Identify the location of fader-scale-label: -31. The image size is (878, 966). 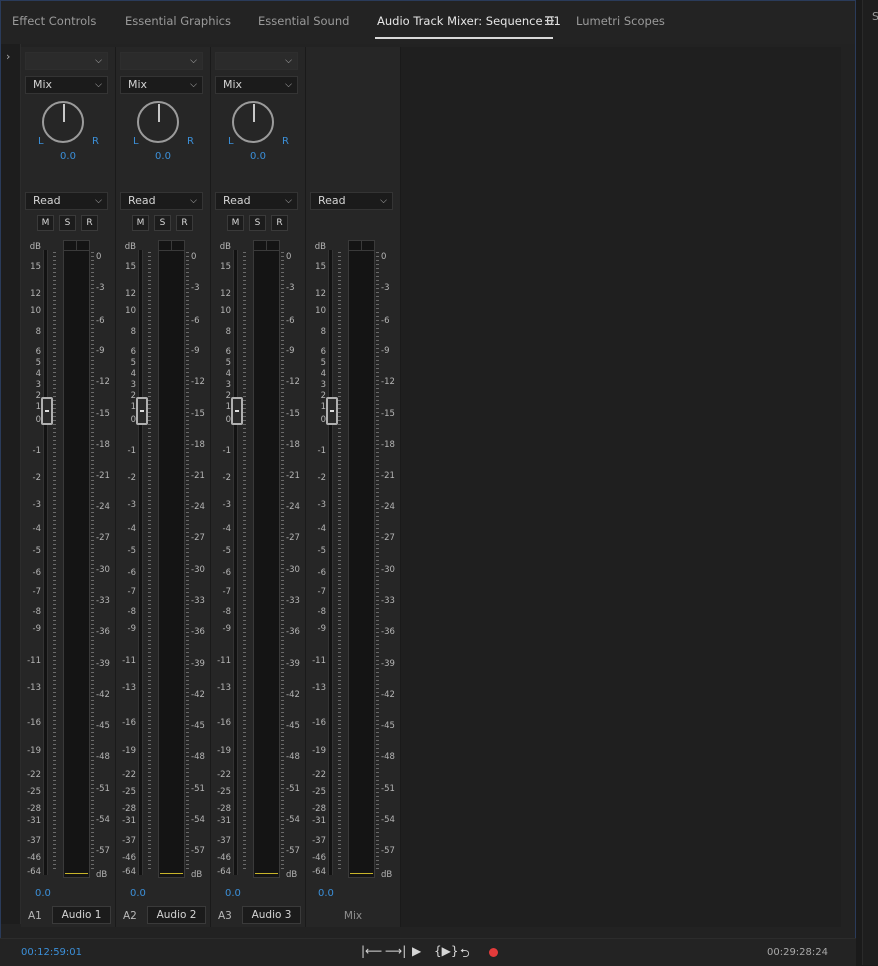
(129, 821).